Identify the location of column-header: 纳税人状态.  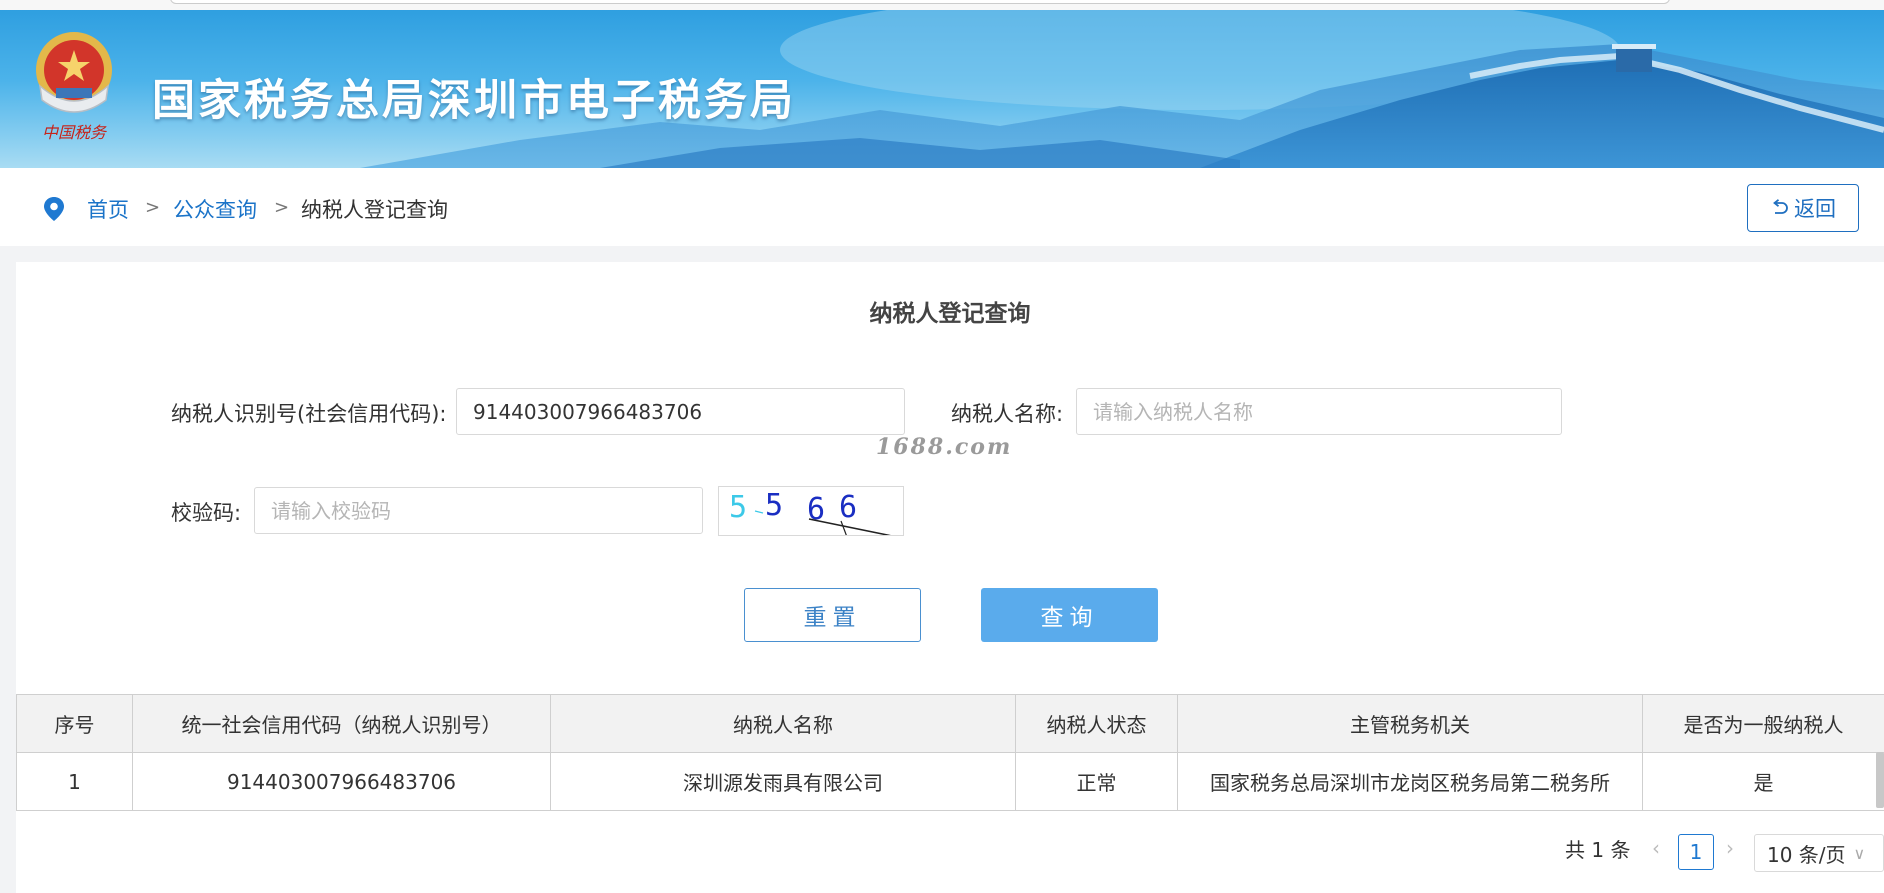
(1096, 723).